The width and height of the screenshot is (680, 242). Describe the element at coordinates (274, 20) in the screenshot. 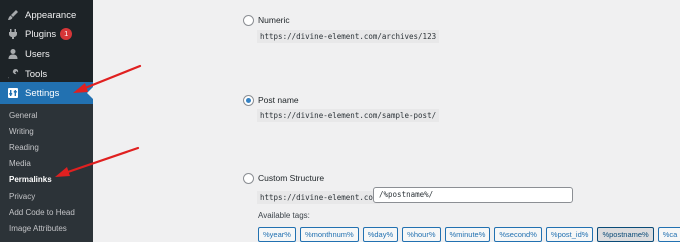

I see `numeric-label: Numeric` at that location.